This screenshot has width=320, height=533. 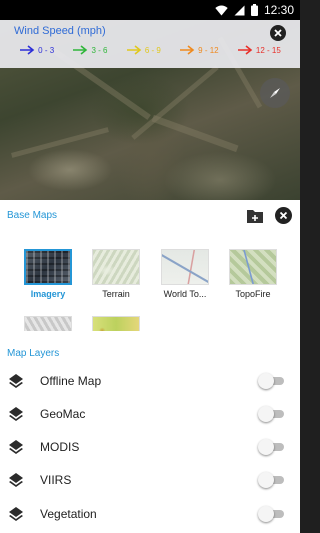 What do you see at coordinates (221, 10) in the screenshot?
I see `wifi-icon` at bounding box center [221, 10].